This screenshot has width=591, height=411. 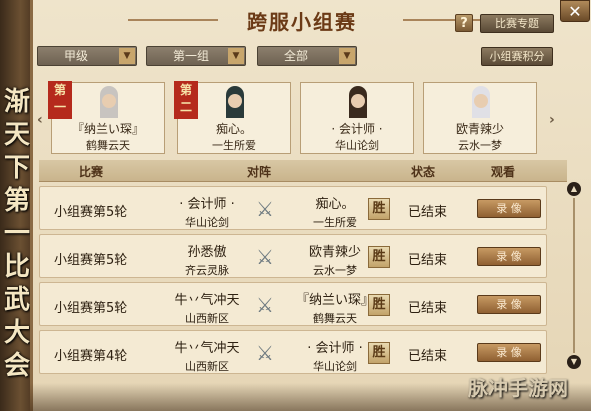 What do you see at coordinates (479, 129) in the screenshot?
I see `player-name: 欧青辣少` at bounding box center [479, 129].